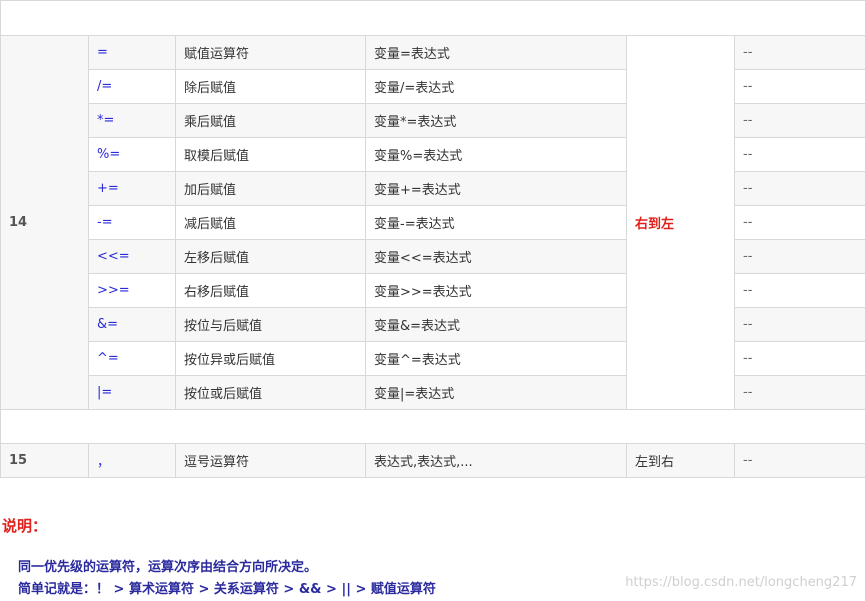 Image resolution: width=865 pixels, height=601 pixels. What do you see at coordinates (270, 52) in the screenshot?
I see `name-cell: 赋值运算符` at bounding box center [270, 52].